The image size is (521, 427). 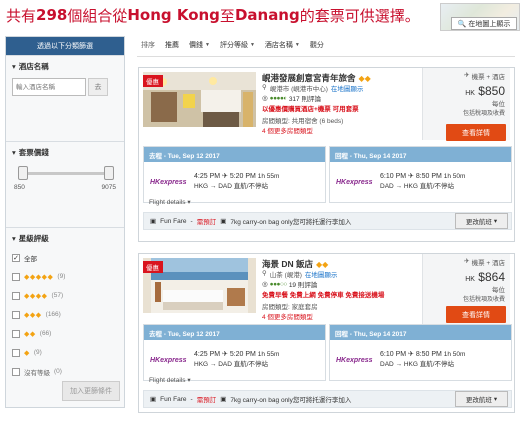 I want to click on location-text: 山茶 (峴港), so click(x=285, y=275).